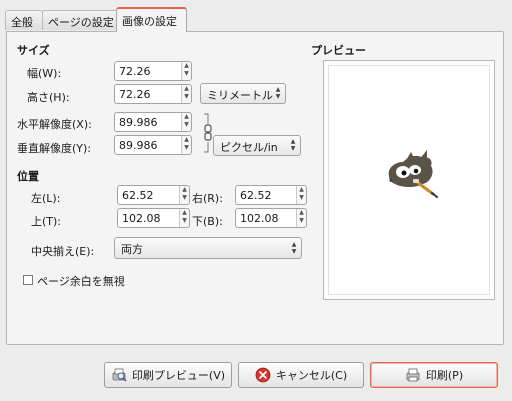 This screenshot has width=512, height=401. I want to click on right-label: 右(R):, so click(207, 198).